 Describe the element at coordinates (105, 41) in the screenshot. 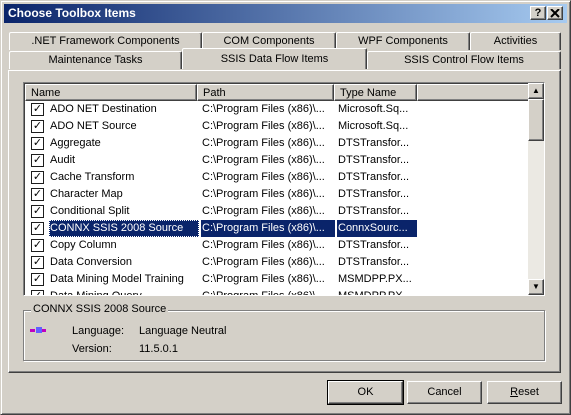

I see `tab-net-framework-components: .NET Framework Components` at that location.